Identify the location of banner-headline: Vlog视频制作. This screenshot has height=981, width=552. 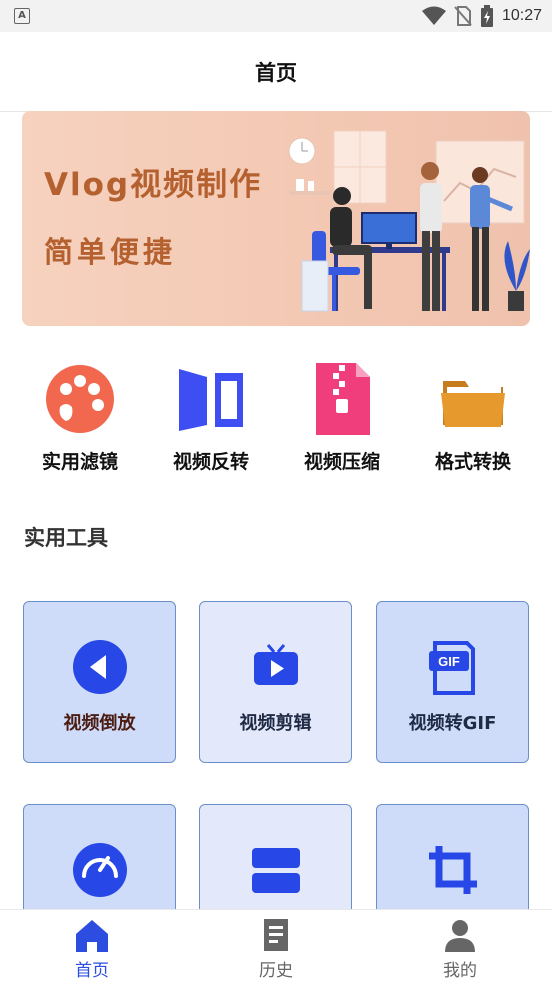
(153, 185).